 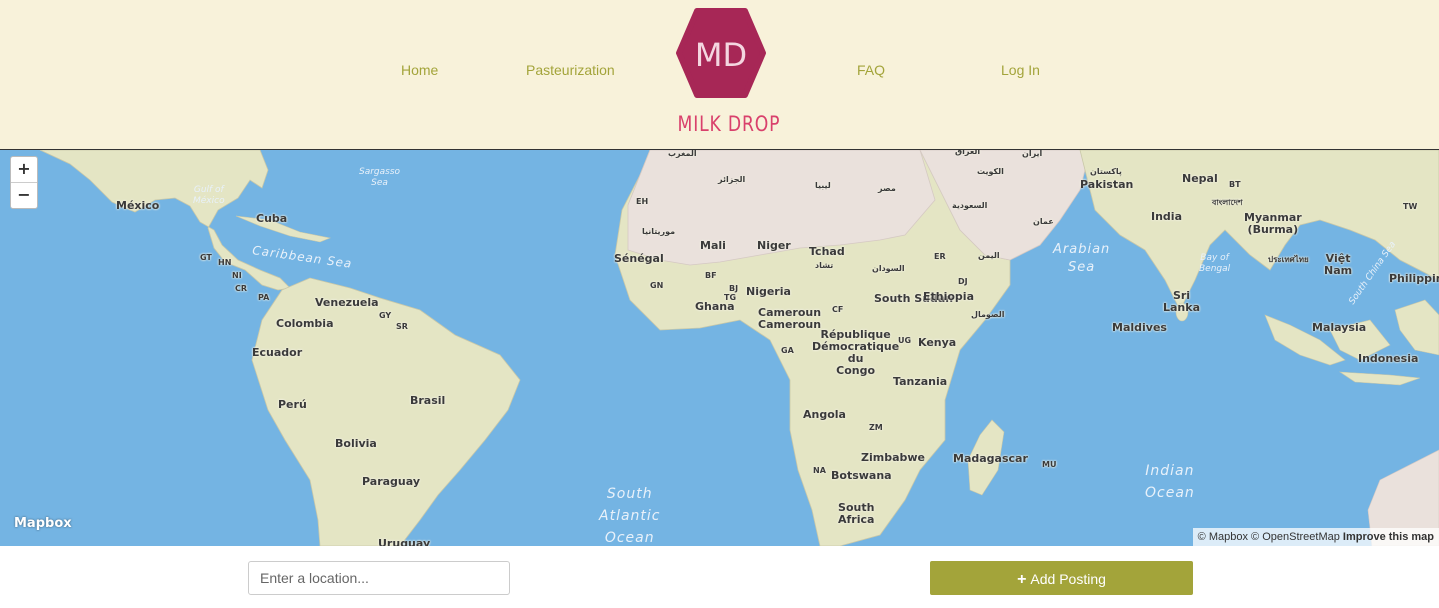 I want to click on map-label-oman: عمان, so click(x=1043, y=221).